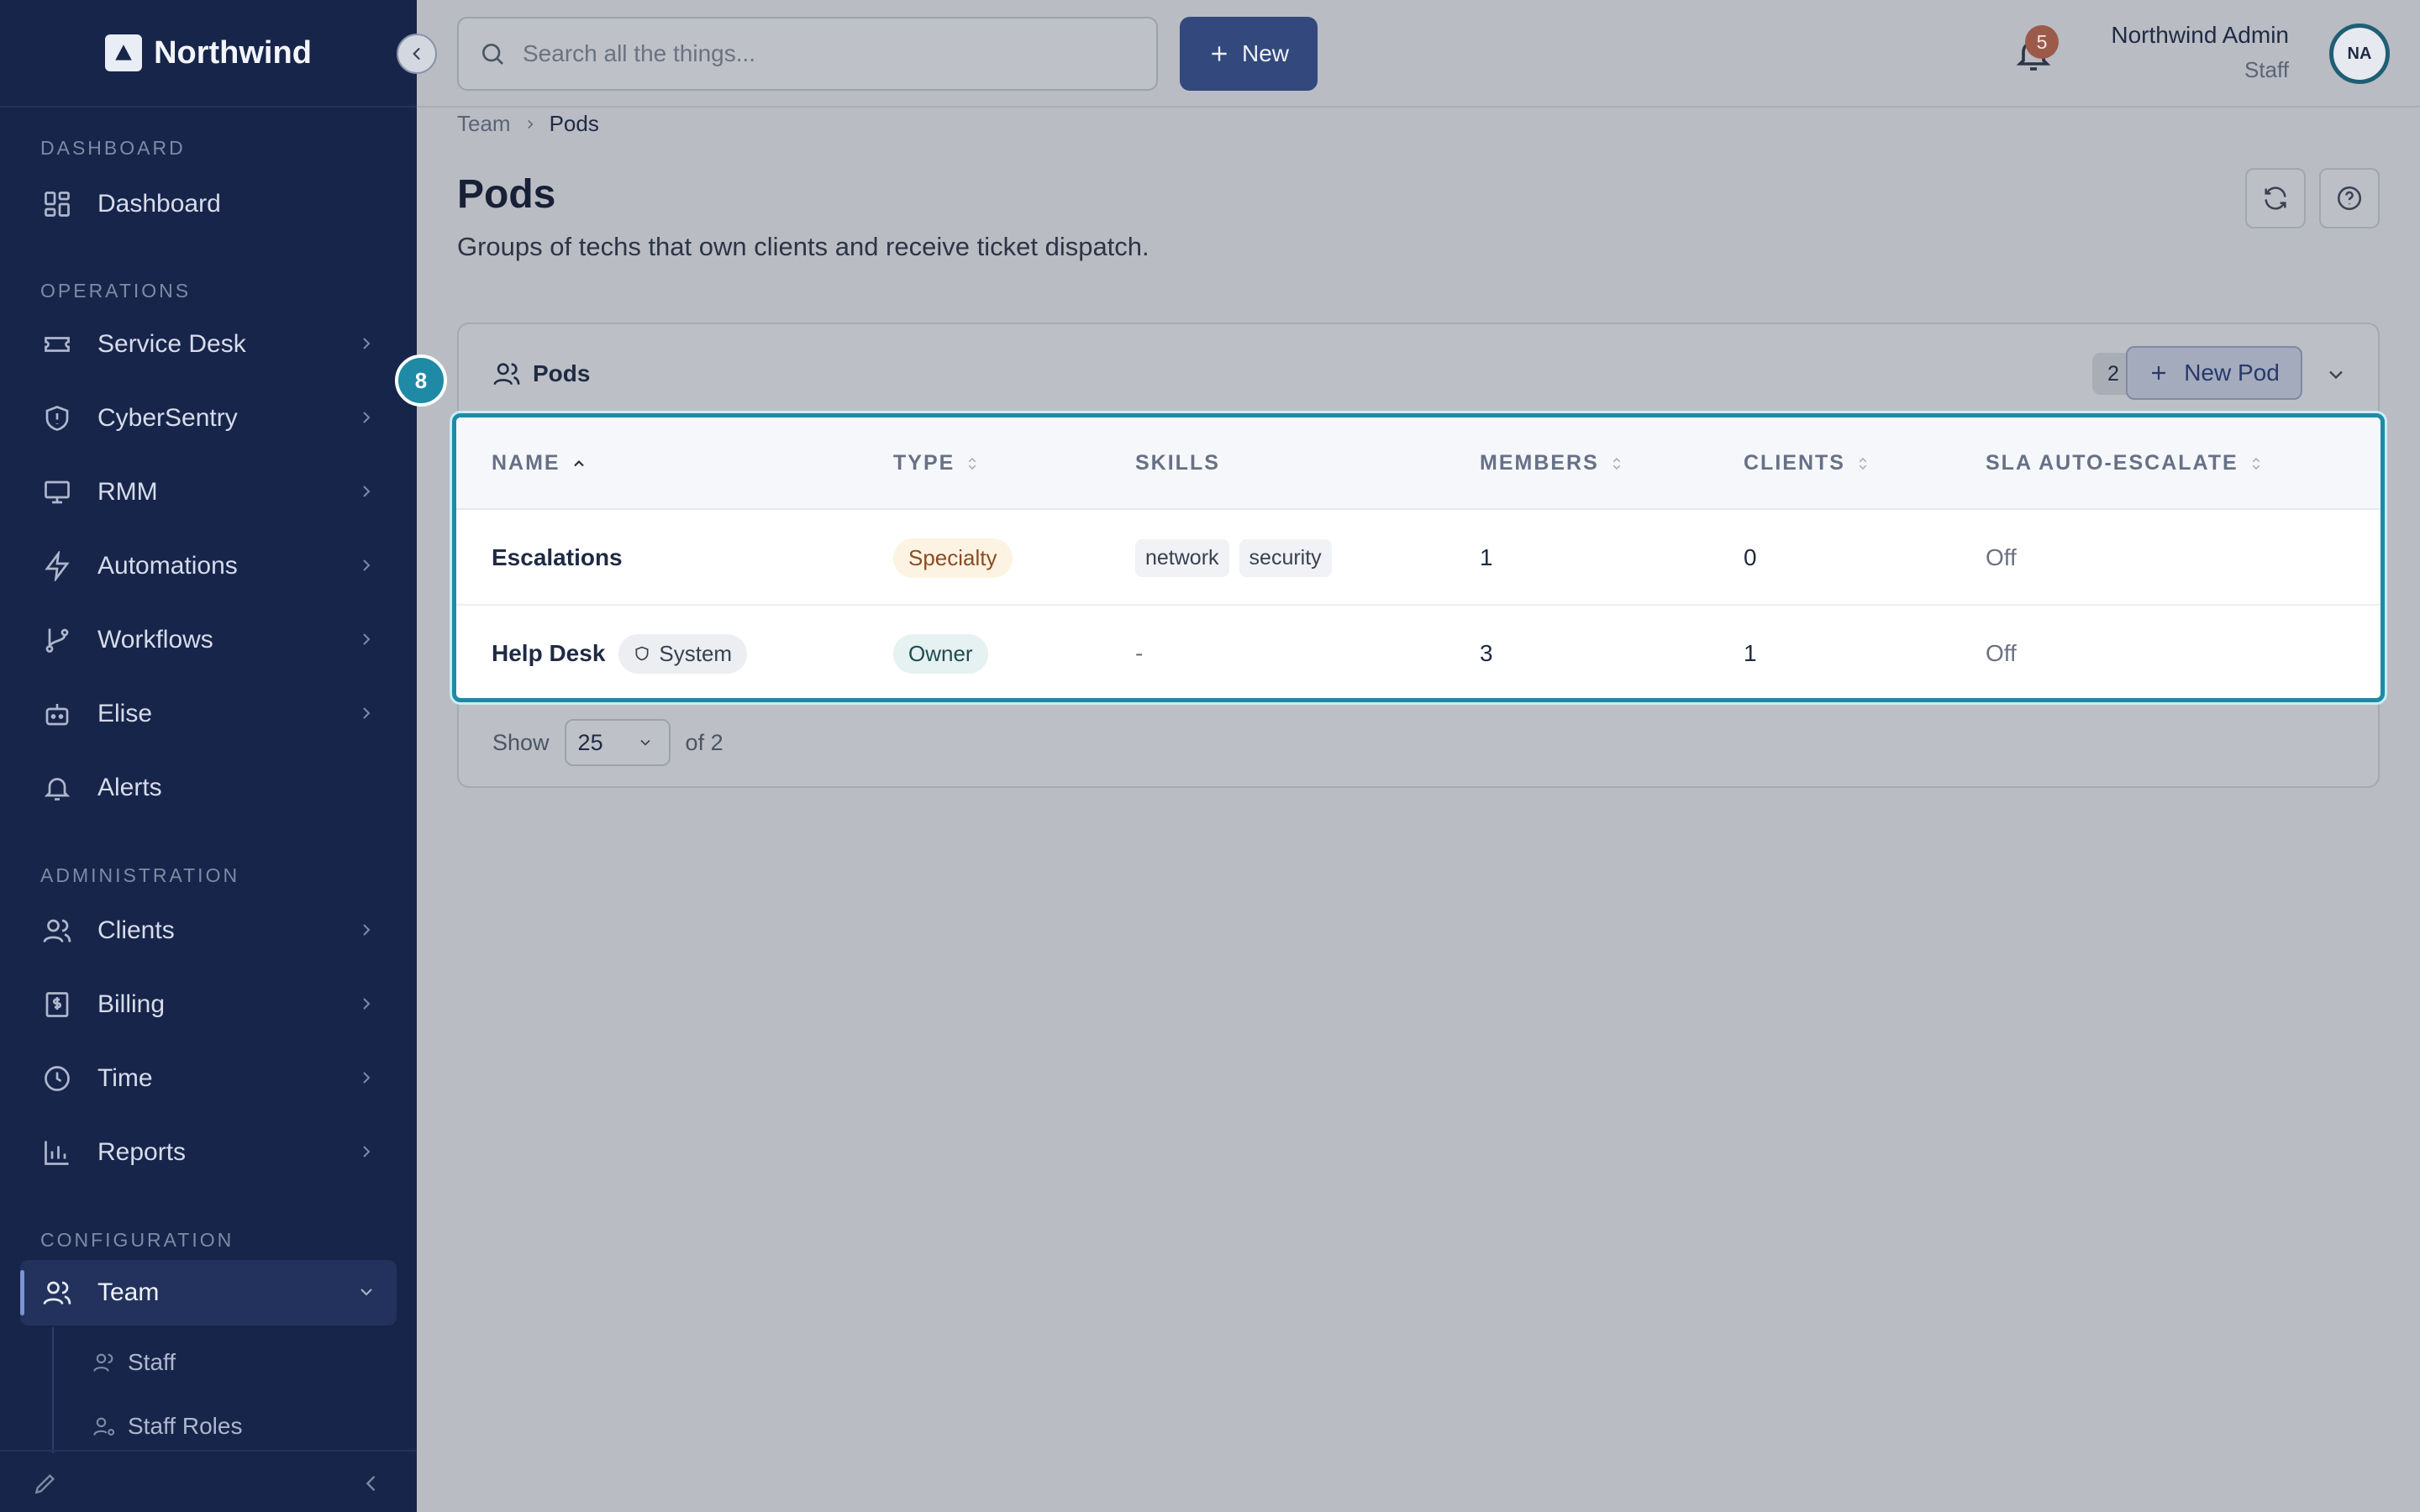 The image size is (2420, 1512). I want to click on column-header-name: NAME, so click(539, 463).